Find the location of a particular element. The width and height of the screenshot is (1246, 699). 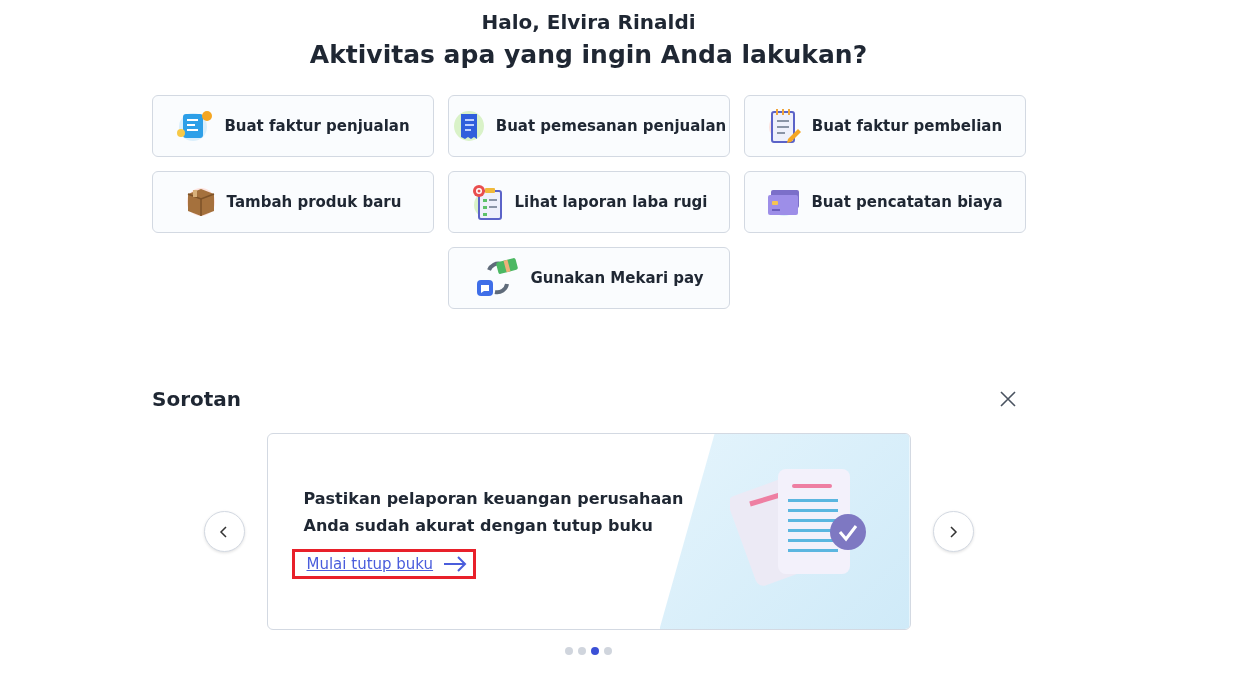

highlight-text: Pastikan pelaporan keuangan perusahaan Anda sudah akurat dengan tutup buku is located at coordinates (493, 512).